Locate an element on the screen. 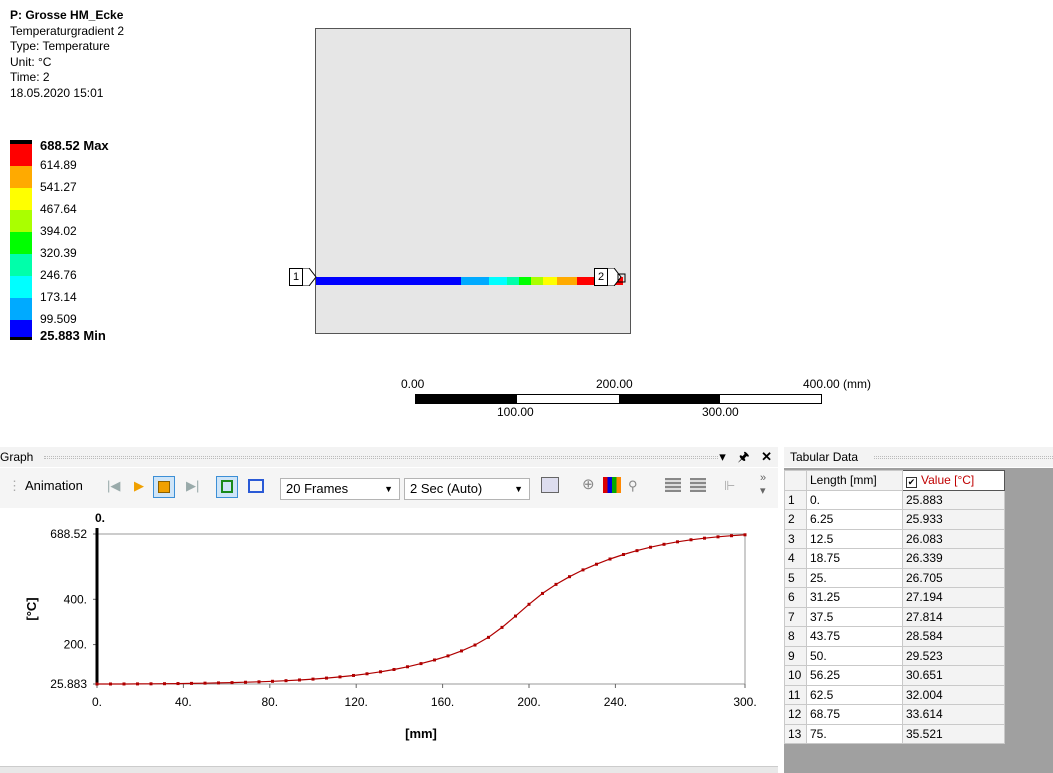 This screenshot has width=1053, height=773. table-row: 3 12.5 26.083 is located at coordinates (894, 538).